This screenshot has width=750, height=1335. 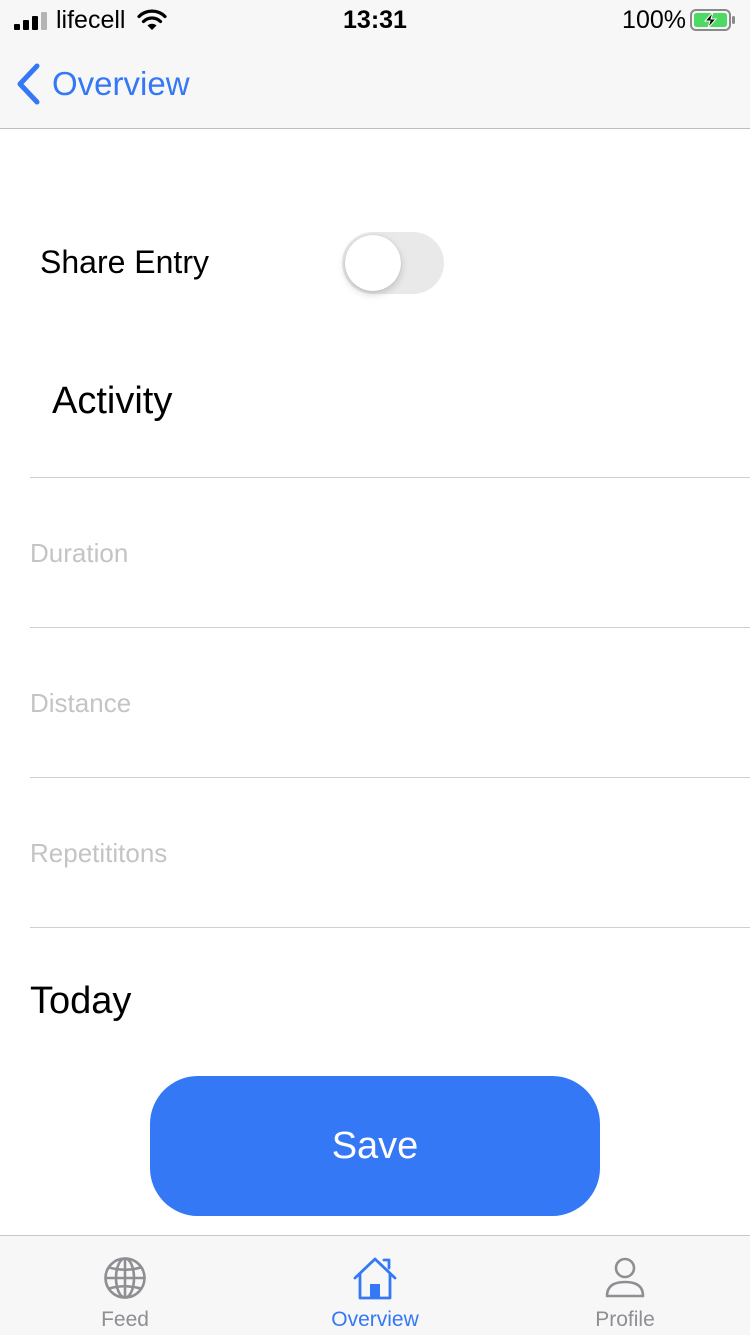 What do you see at coordinates (373, 263) in the screenshot?
I see `toggle-knob` at bounding box center [373, 263].